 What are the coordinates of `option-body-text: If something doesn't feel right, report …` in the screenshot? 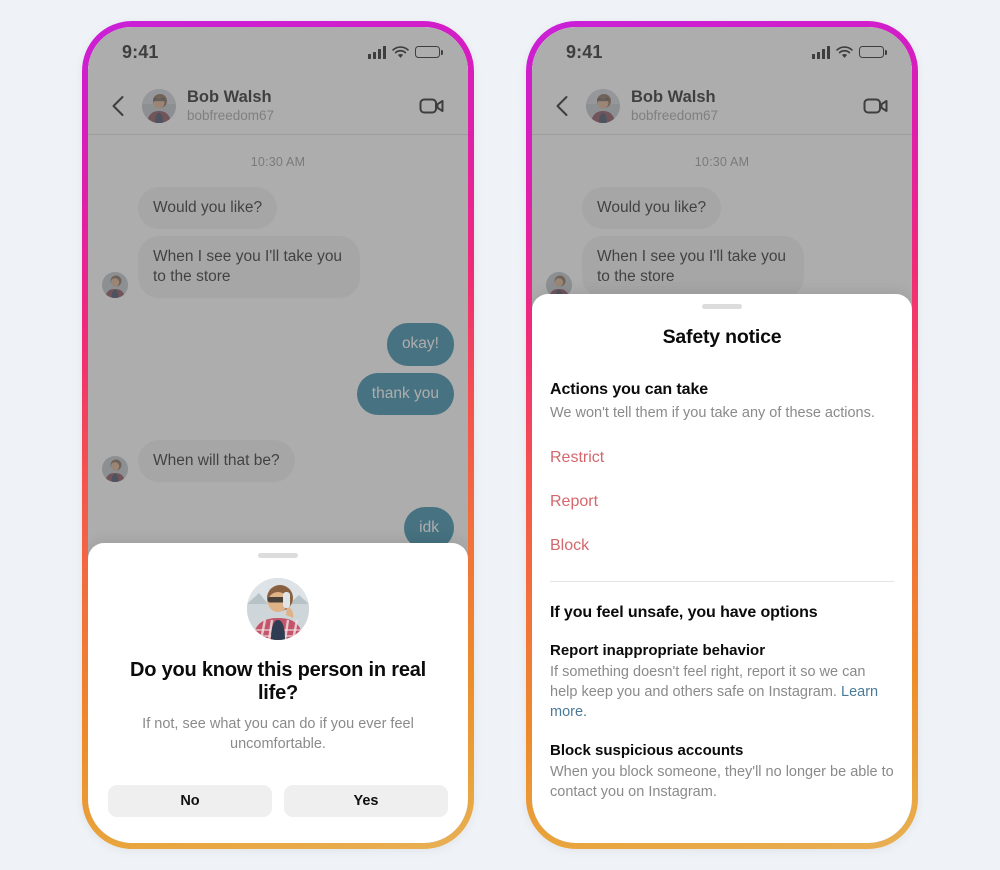 It's located at (708, 682).